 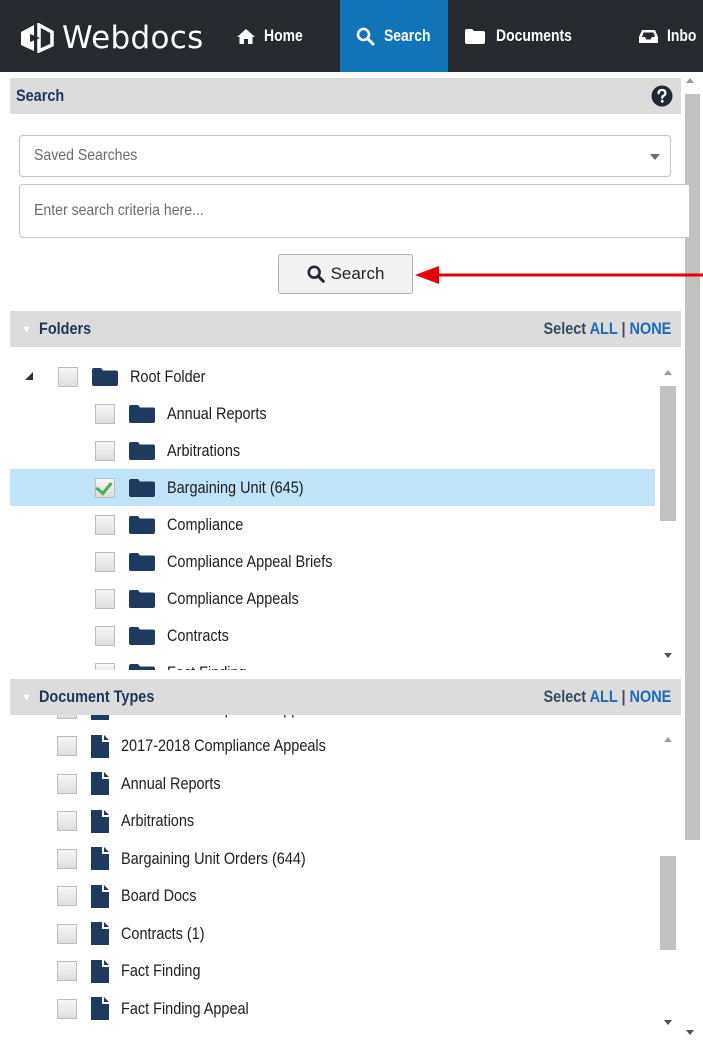 I want to click on folder-row: Bargaining Unit (645), so click(x=332, y=487).